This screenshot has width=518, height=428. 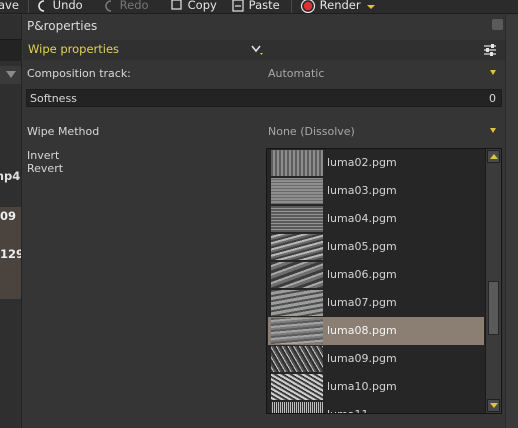 I want to click on list-item-label: luma08.pgm, so click(x=362, y=330).